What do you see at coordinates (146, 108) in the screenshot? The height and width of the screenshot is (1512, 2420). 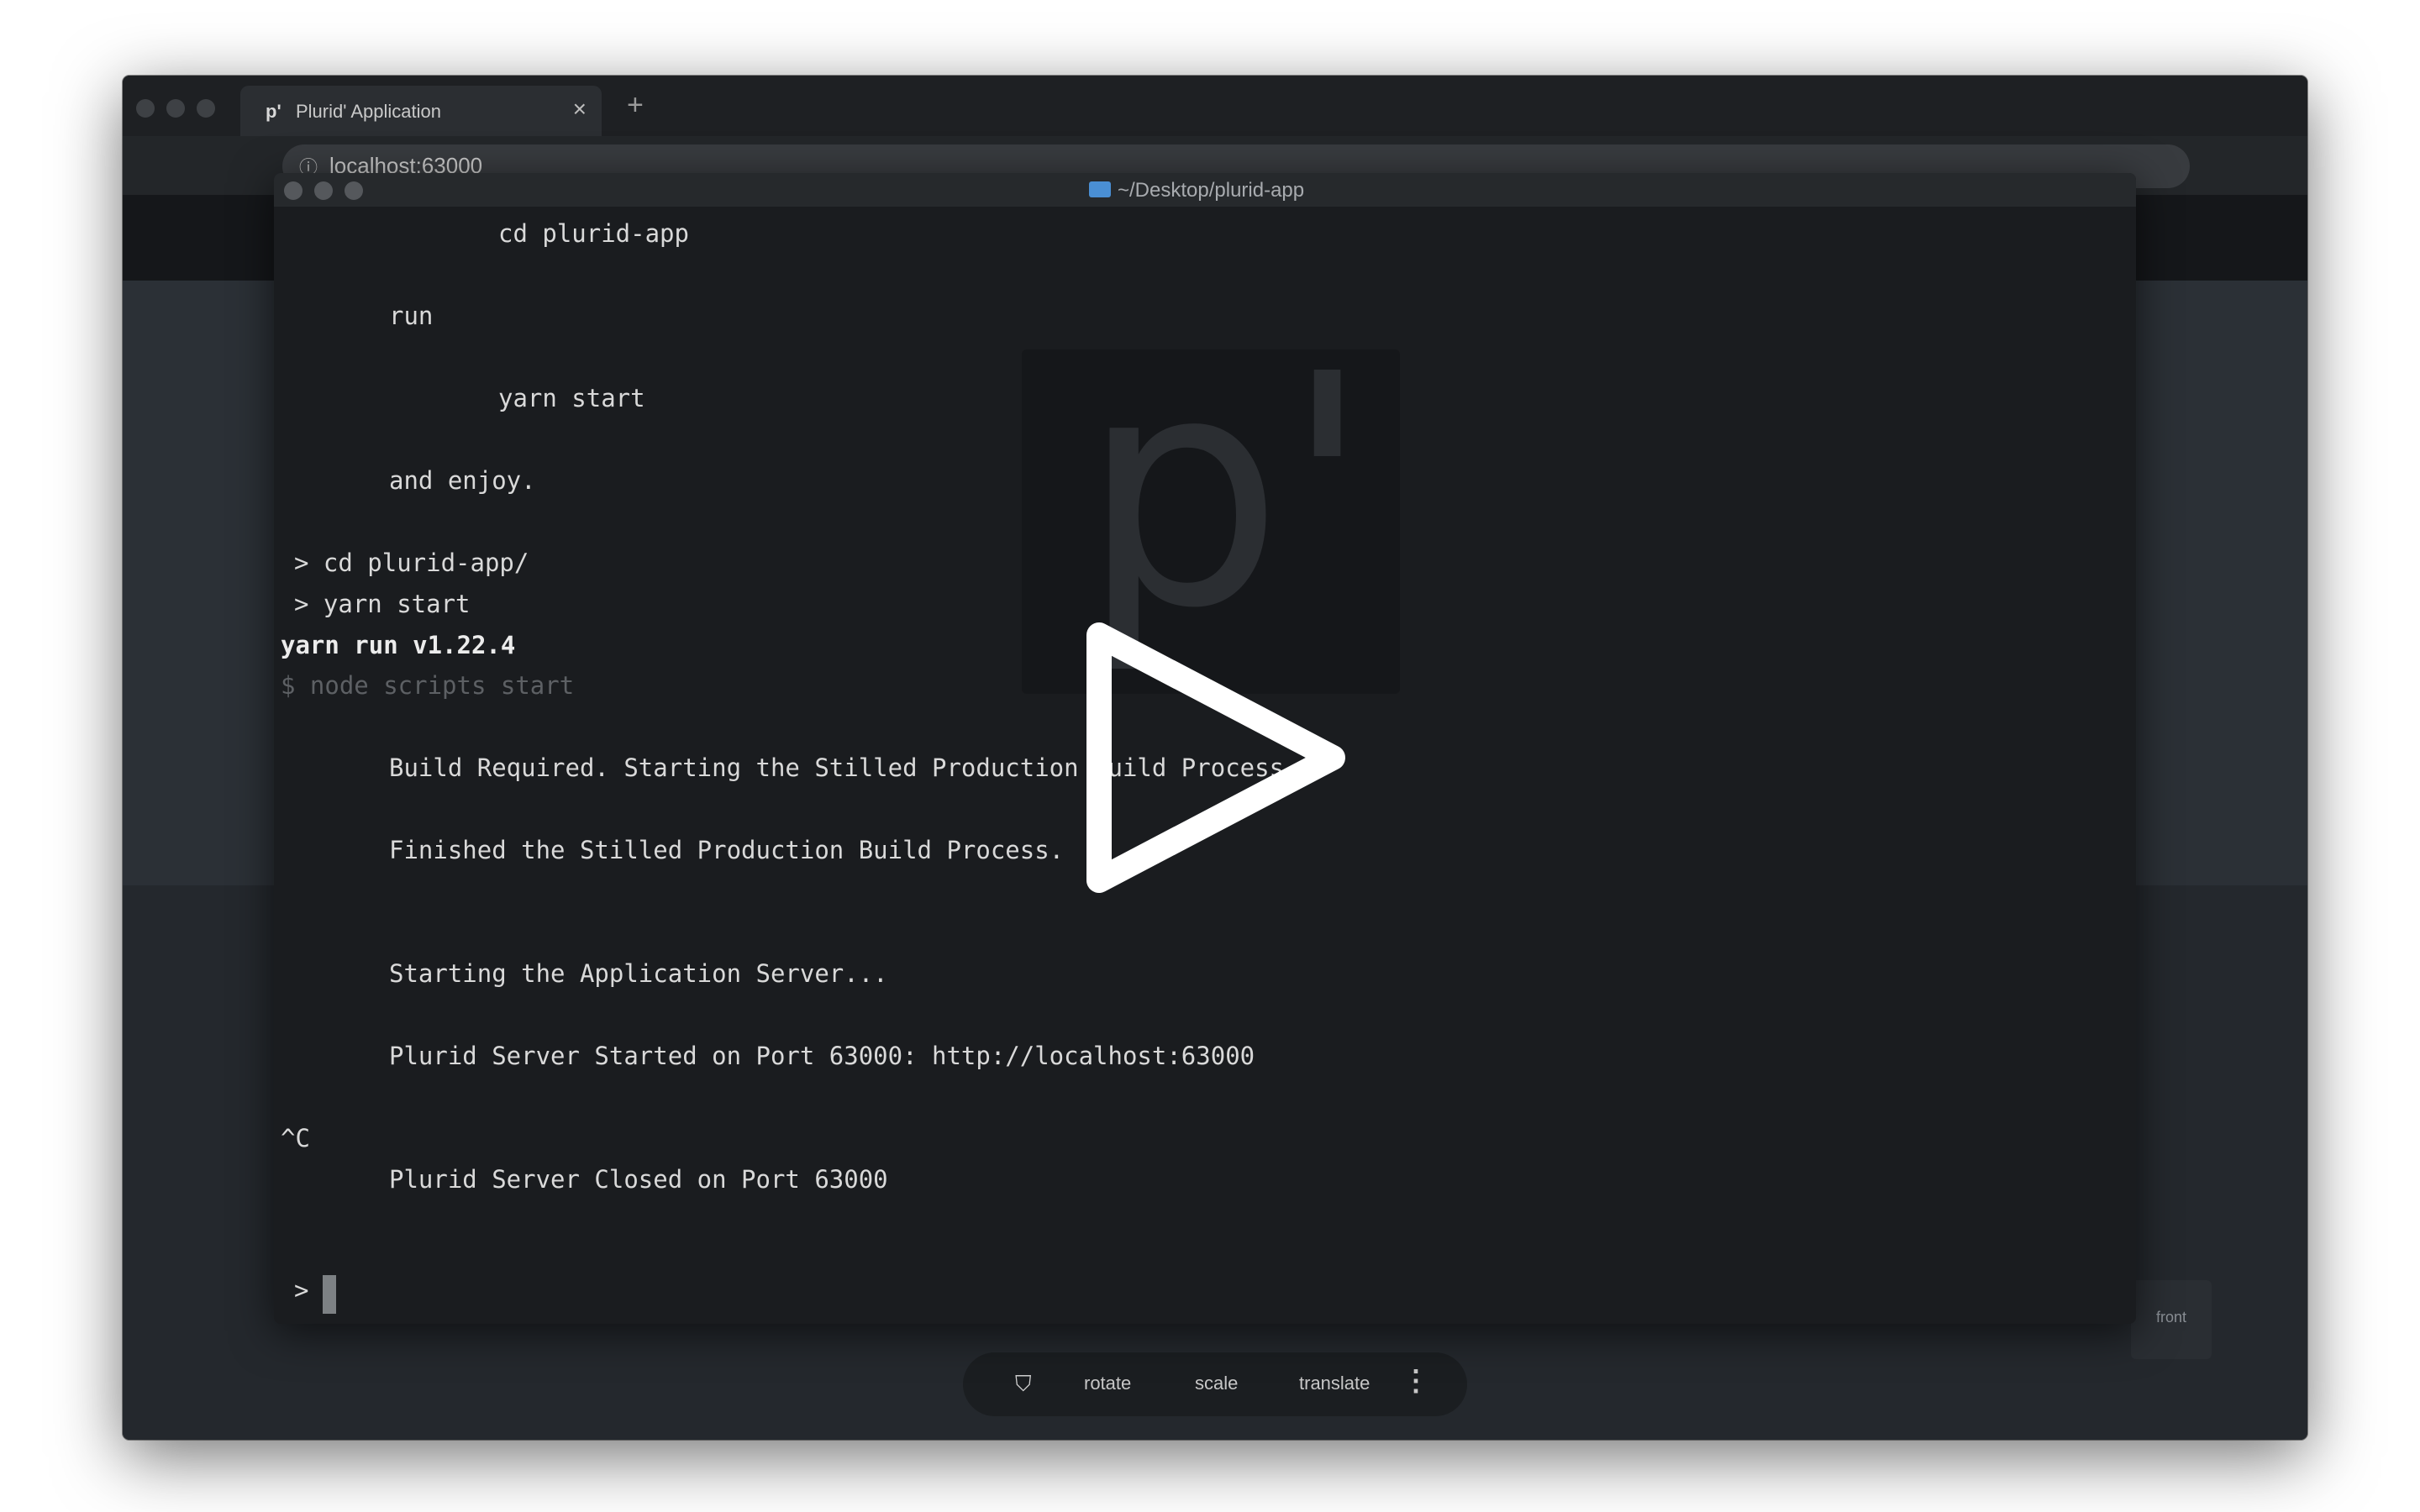 I see `window-close-light` at bounding box center [146, 108].